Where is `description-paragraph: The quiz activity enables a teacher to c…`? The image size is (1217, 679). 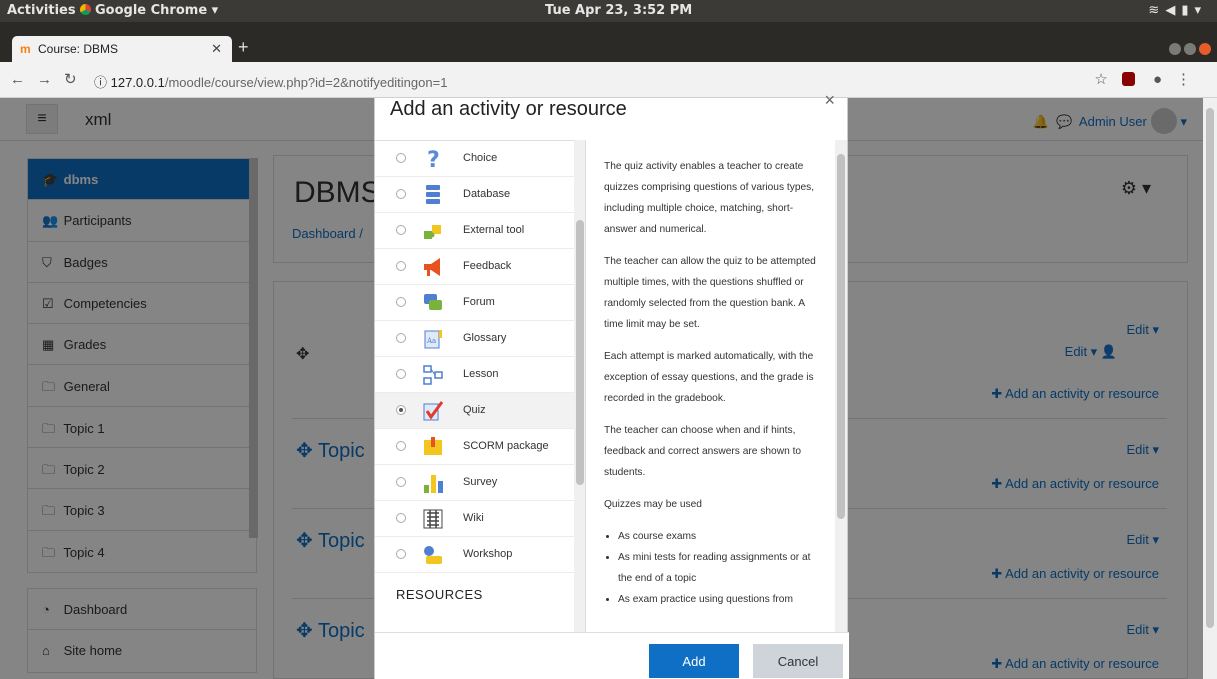 description-paragraph: The quiz activity enables a teacher to c… is located at coordinates (709, 198).